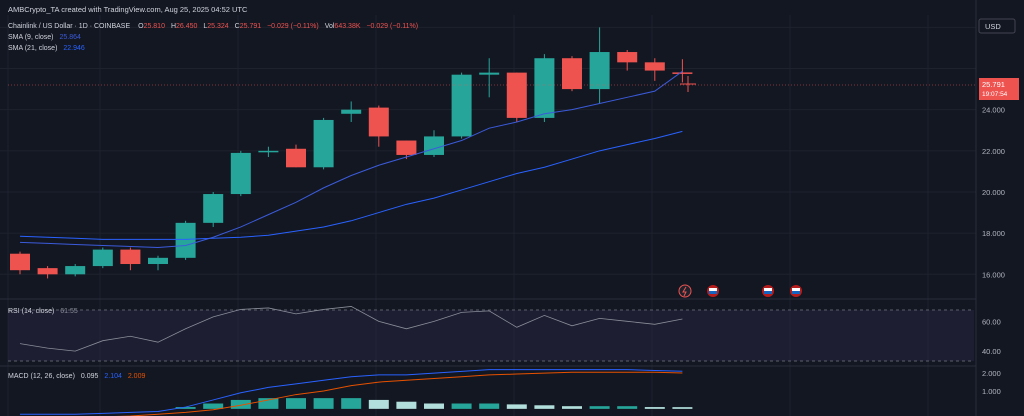  What do you see at coordinates (32, 48) in the screenshot?
I see `sma21-label: SMA (21, close)` at bounding box center [32, 48].